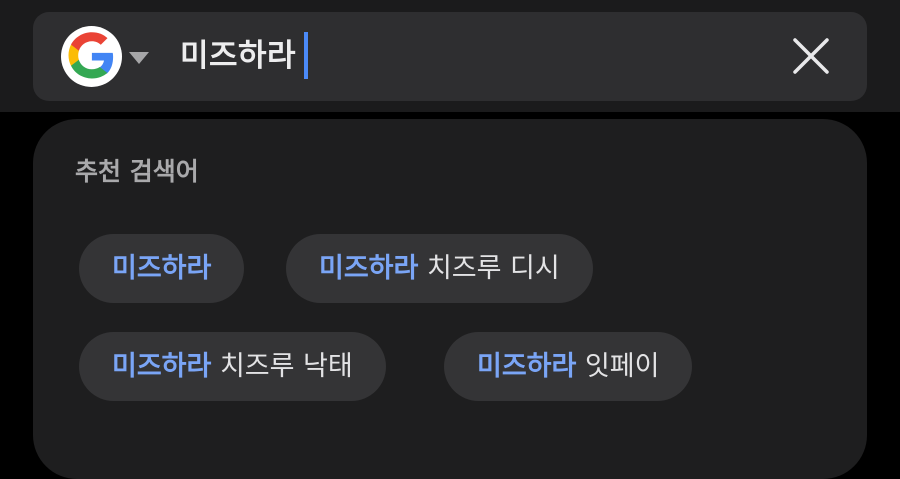  What do you see at coordinates (137, 171) in the screenshot?
I see `suggestion-panel-title: 추천 검색어` at bounding box center [137, 171].